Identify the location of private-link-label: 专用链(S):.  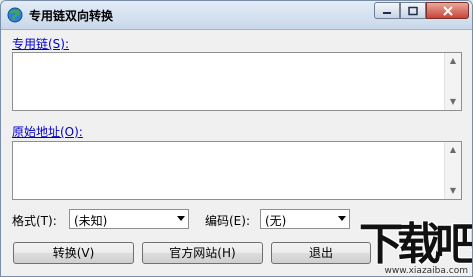
(40, 43).